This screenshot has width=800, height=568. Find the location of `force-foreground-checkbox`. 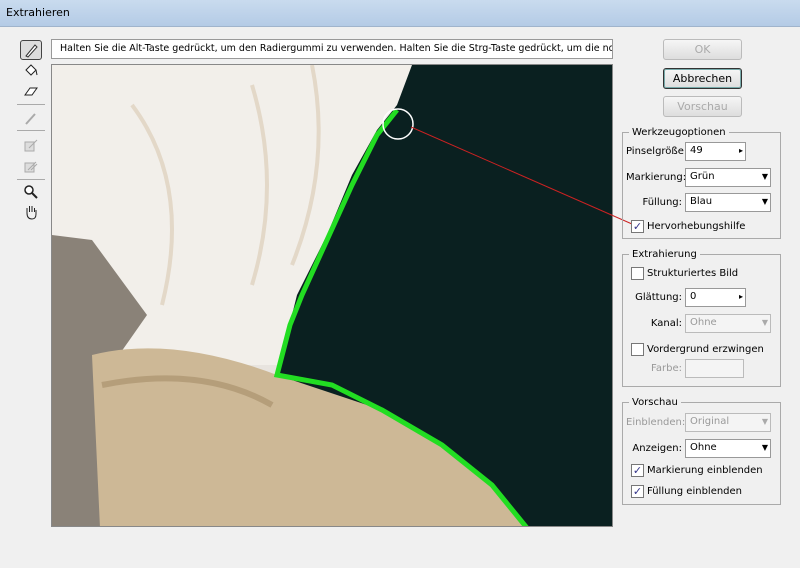

force-foreground-checkbox is located at coordinates (637, 349).